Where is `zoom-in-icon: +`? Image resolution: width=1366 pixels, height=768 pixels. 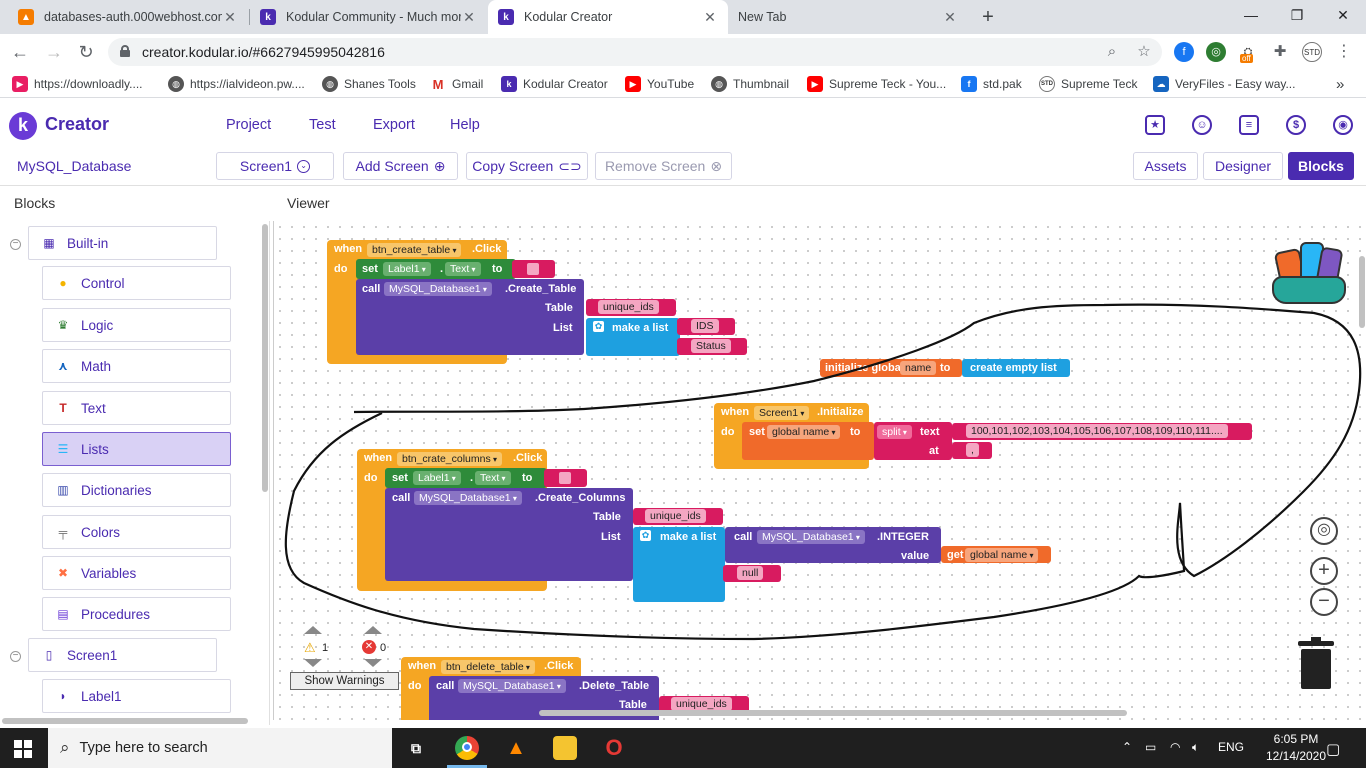 zoom-in-icon: + is located at coordinates (1324, 571).